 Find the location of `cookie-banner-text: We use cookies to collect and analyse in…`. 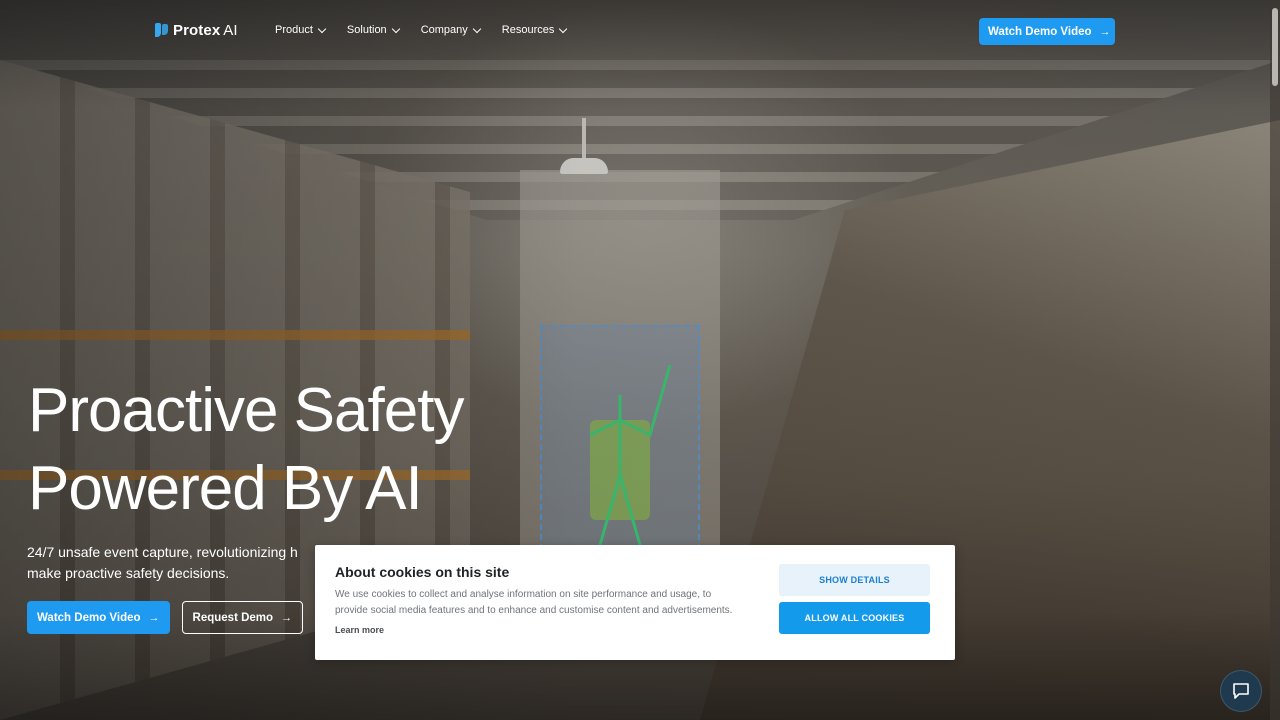

cookie-banner-text: We use cookies to collect and analyse in… is located at coordinates (534, 602).